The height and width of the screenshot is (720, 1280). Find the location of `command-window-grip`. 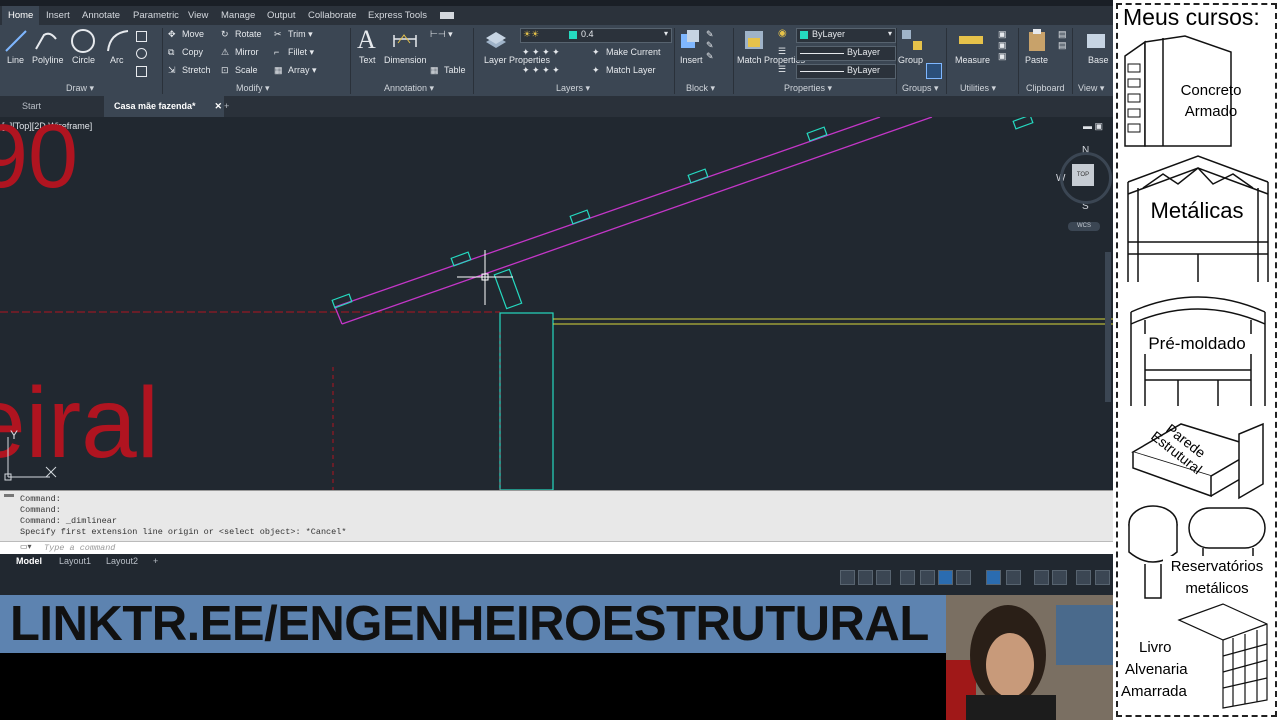

command-window-grip is located at coordinates (9, 495).